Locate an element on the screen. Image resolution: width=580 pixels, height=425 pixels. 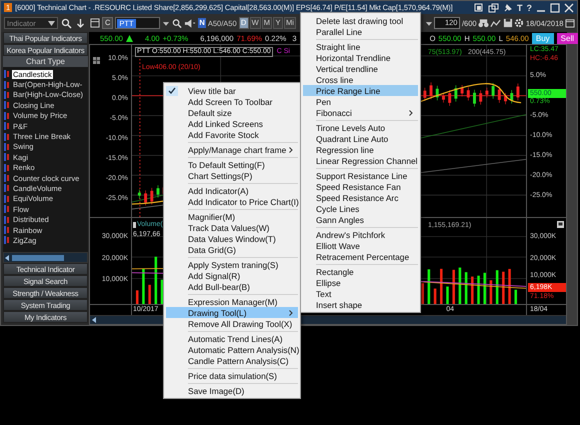
menu-item: Cycle Lines is located at coordinates (360, 208).